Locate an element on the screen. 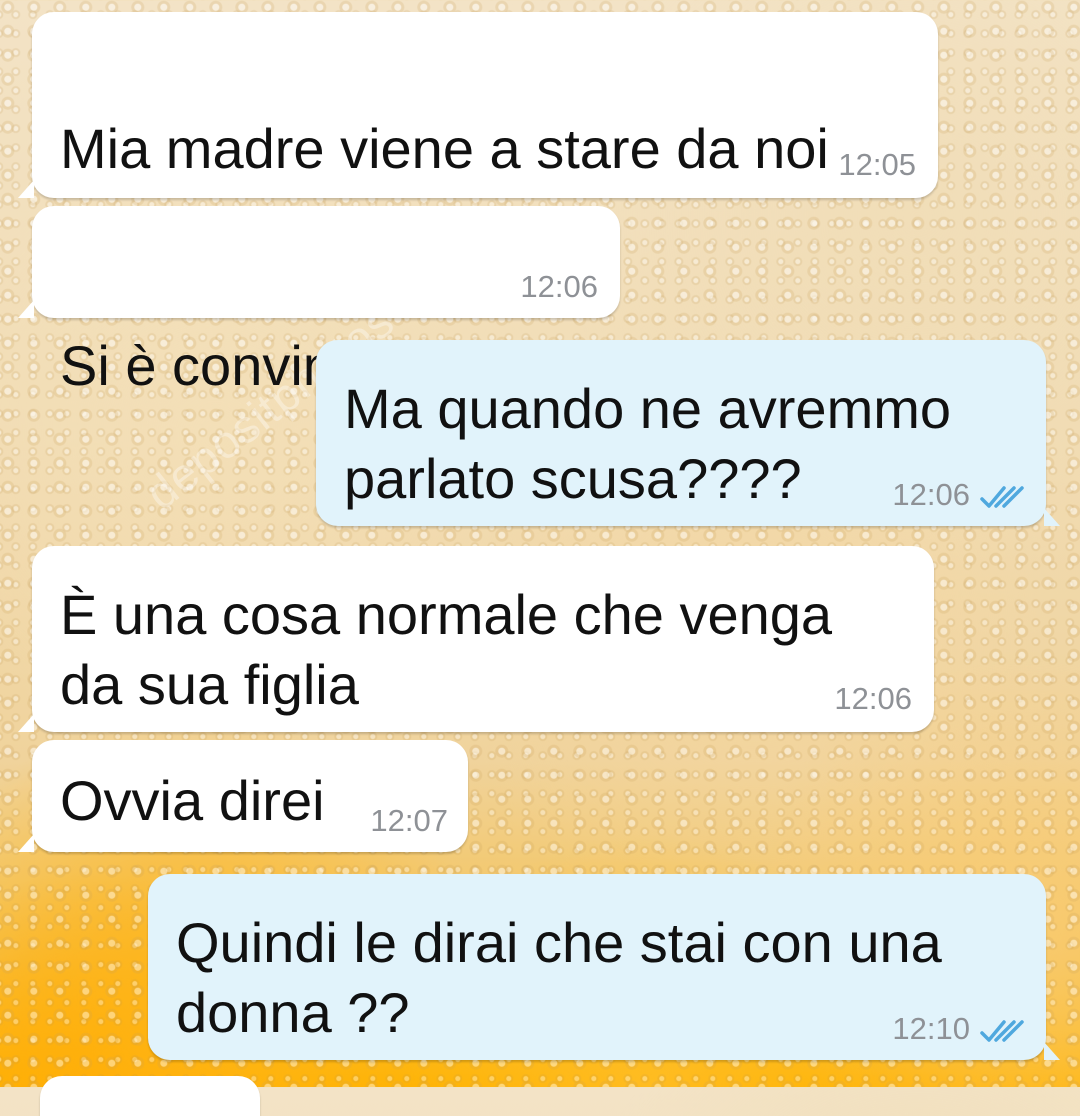 Image resolution: width=1080 pixels, height=1116 pixels. message-timestamp: 12:10 is located at coordinates (931, 1028).